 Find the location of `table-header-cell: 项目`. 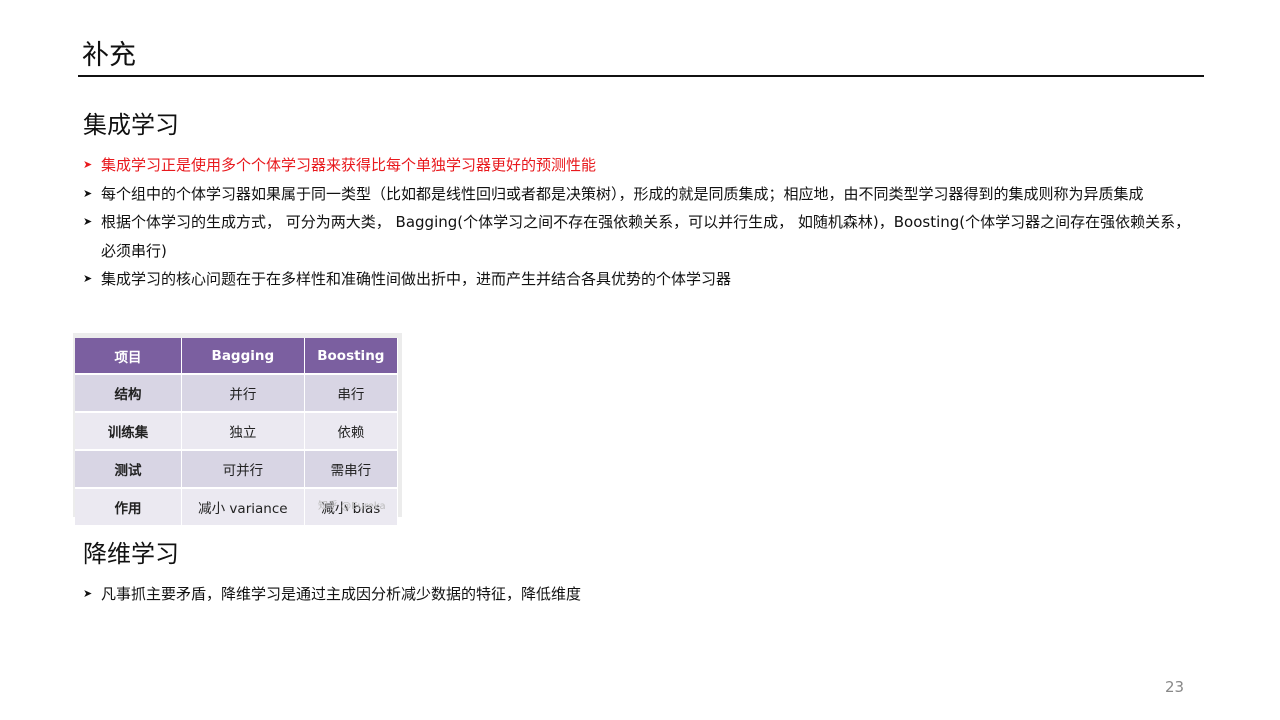

table-header-cell: 项目 is located at coordinates (128, 356).